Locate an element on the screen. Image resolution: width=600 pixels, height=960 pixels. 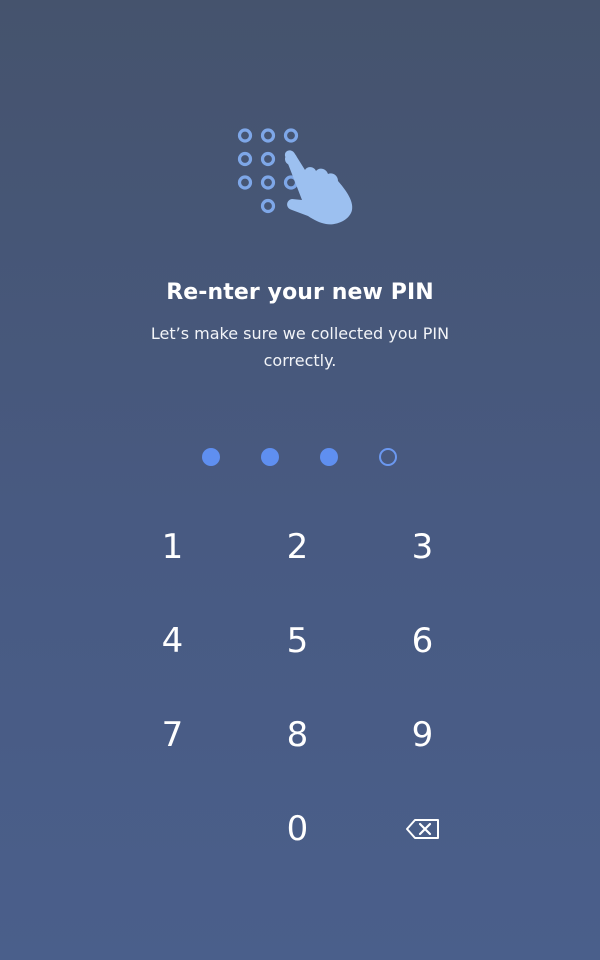
pin-dot-4-empty is located at coordinates (388, 457).